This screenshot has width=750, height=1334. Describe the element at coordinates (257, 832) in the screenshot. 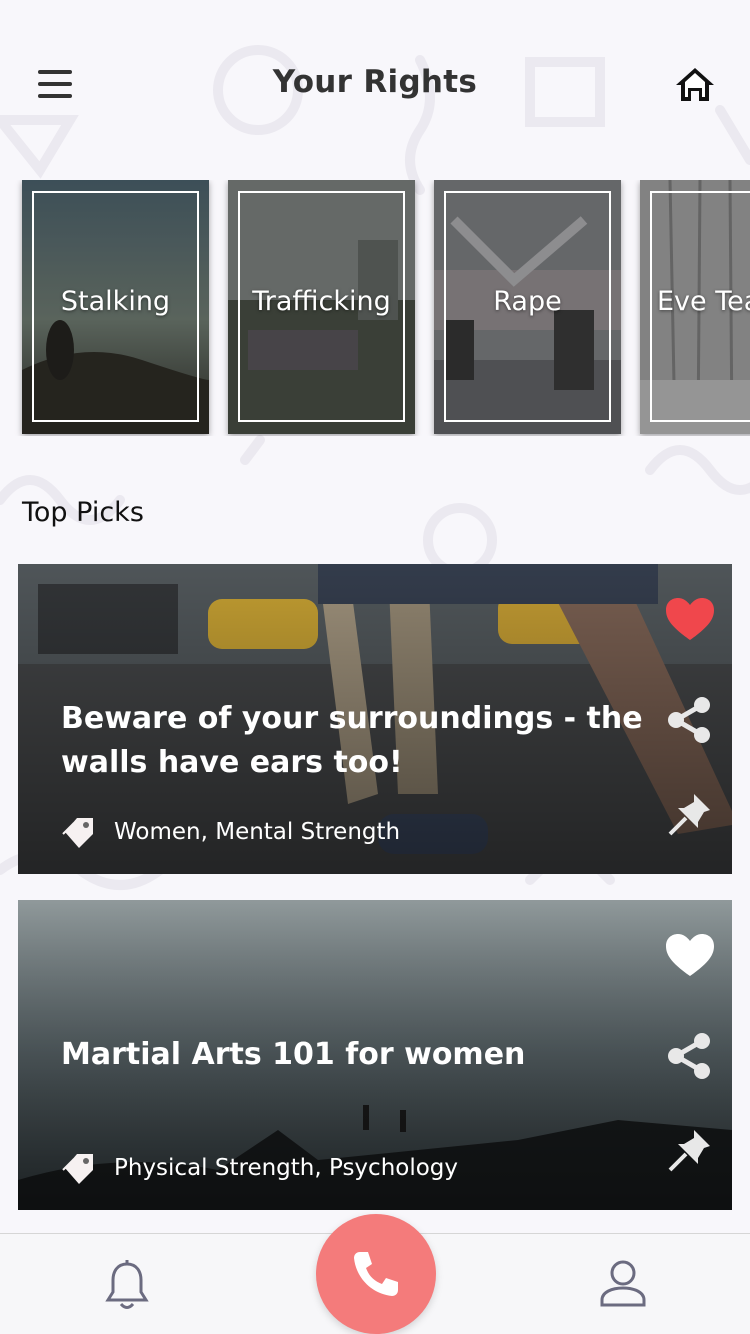

I see `tags-text: Women, Mental Strength` at that location.